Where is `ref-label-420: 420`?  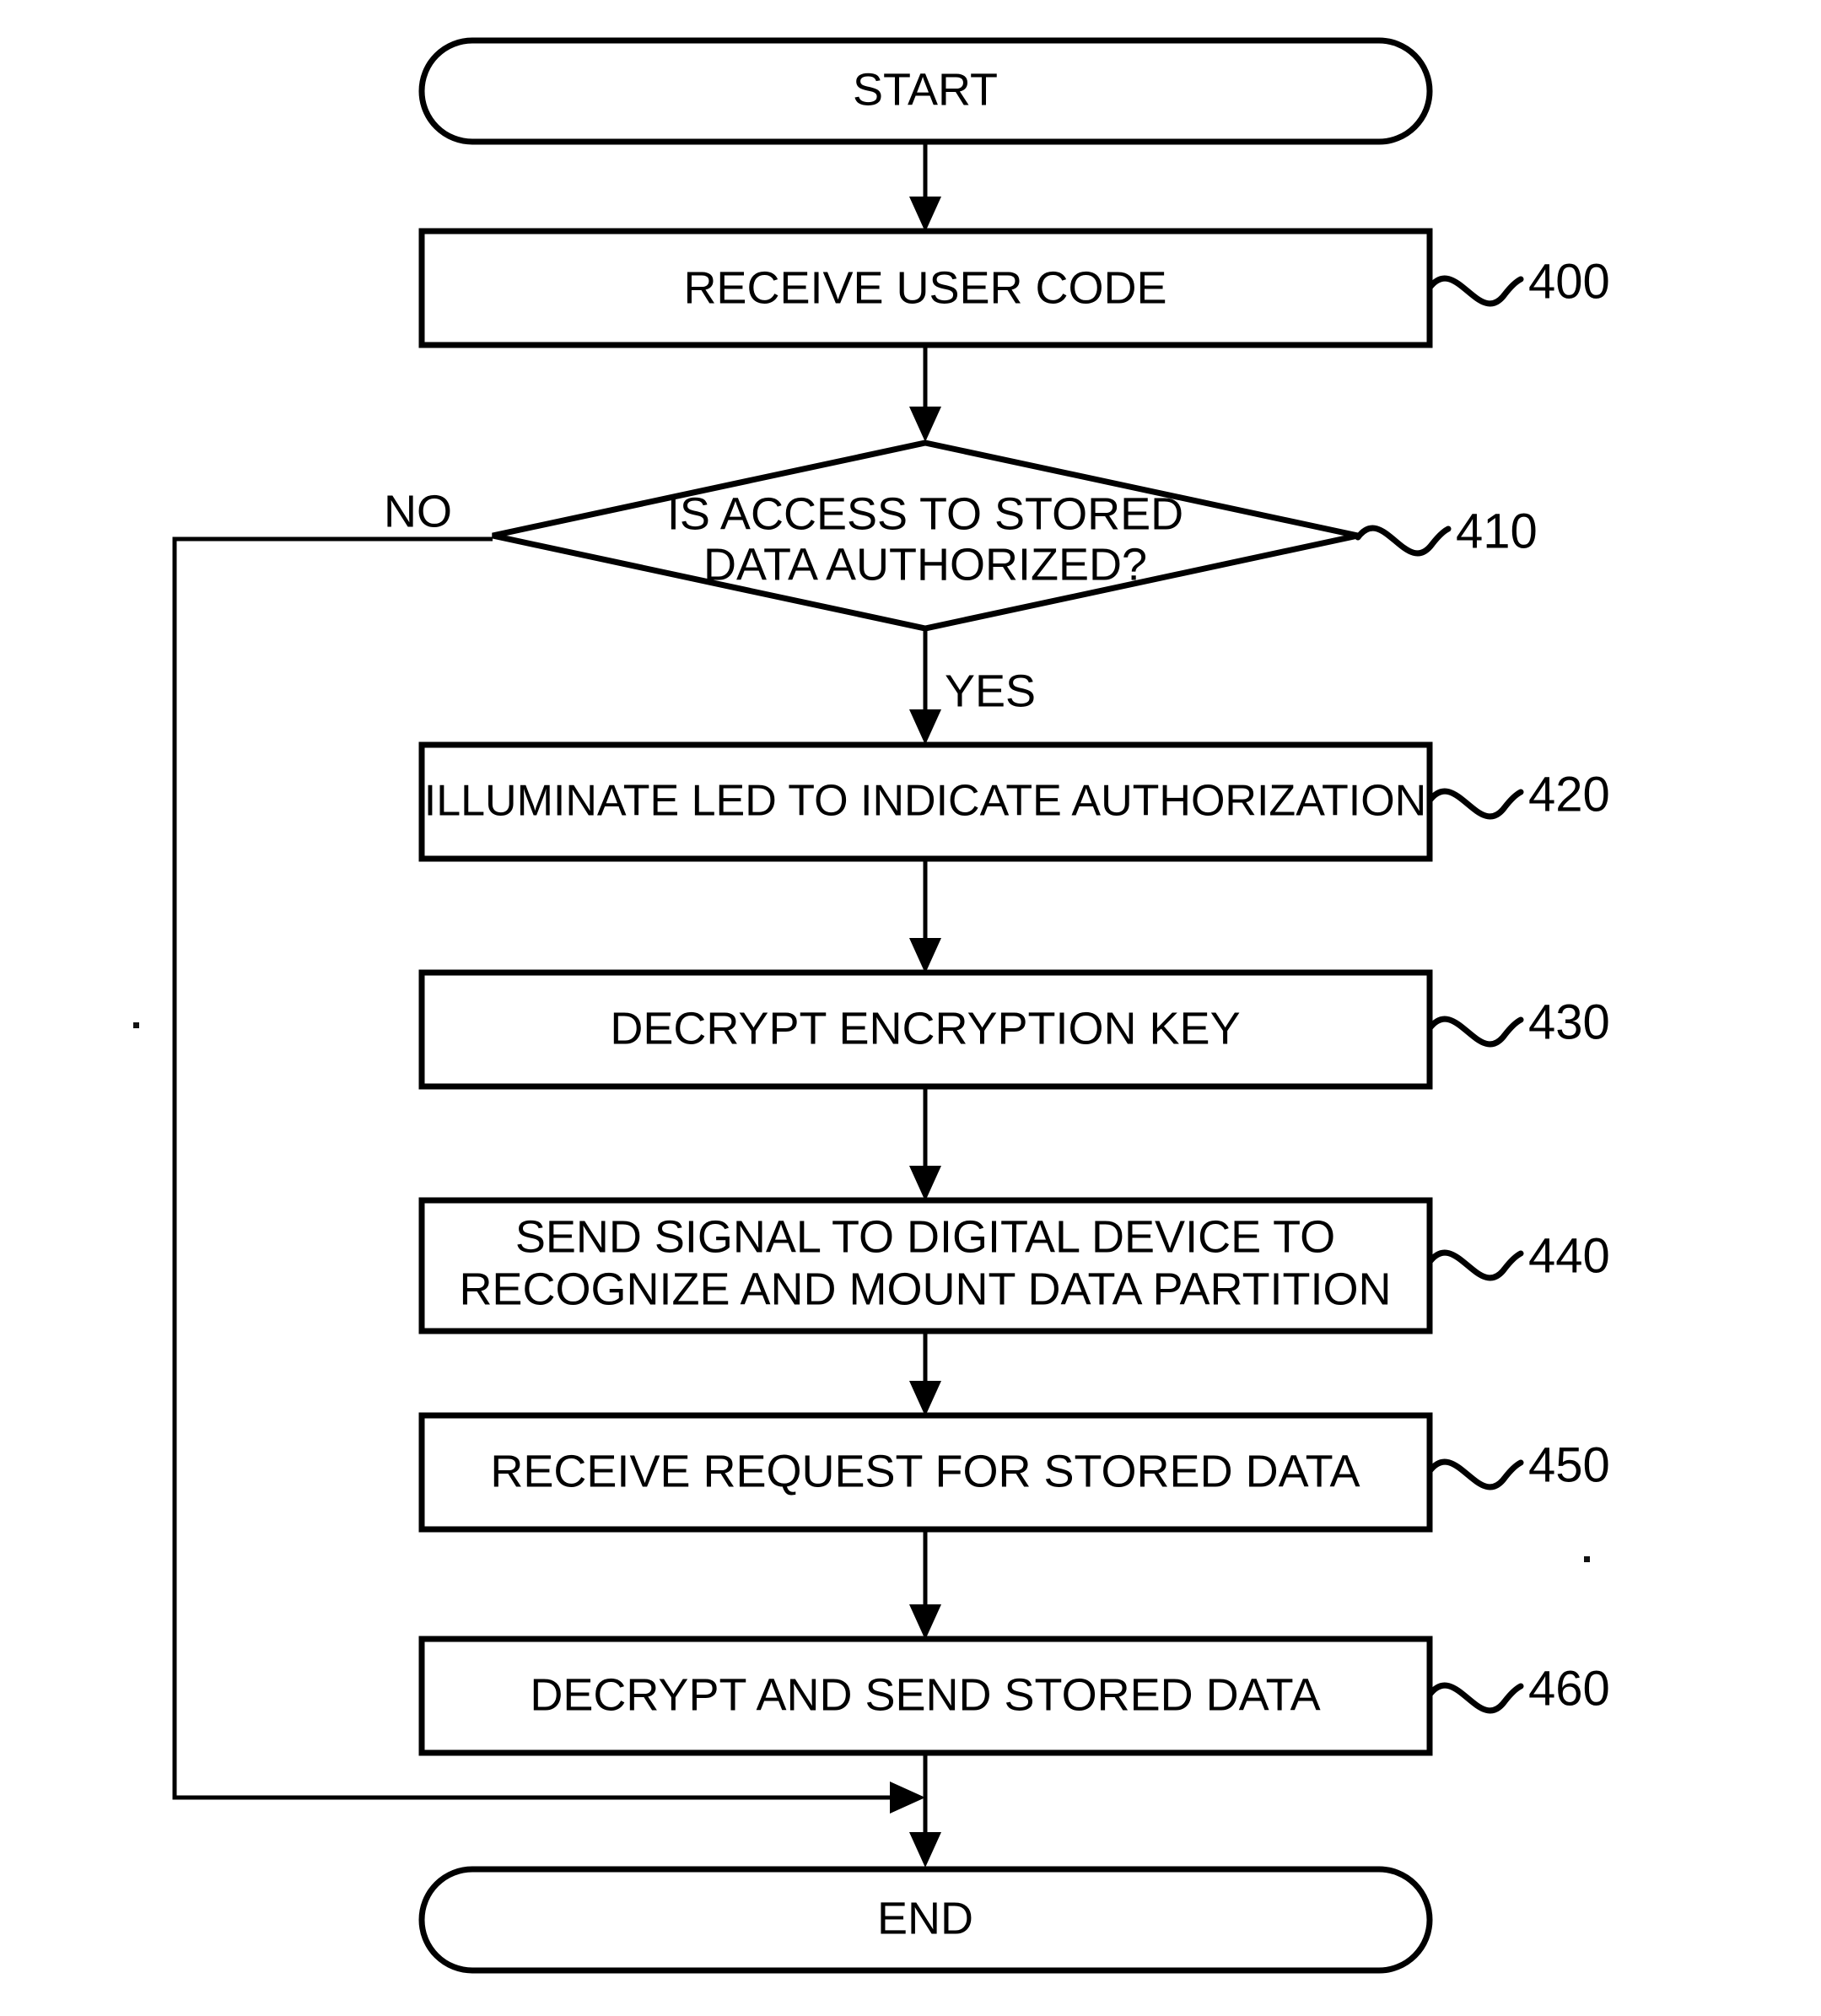 ref-label-420: 420 is located at coordinates (1569, 794).